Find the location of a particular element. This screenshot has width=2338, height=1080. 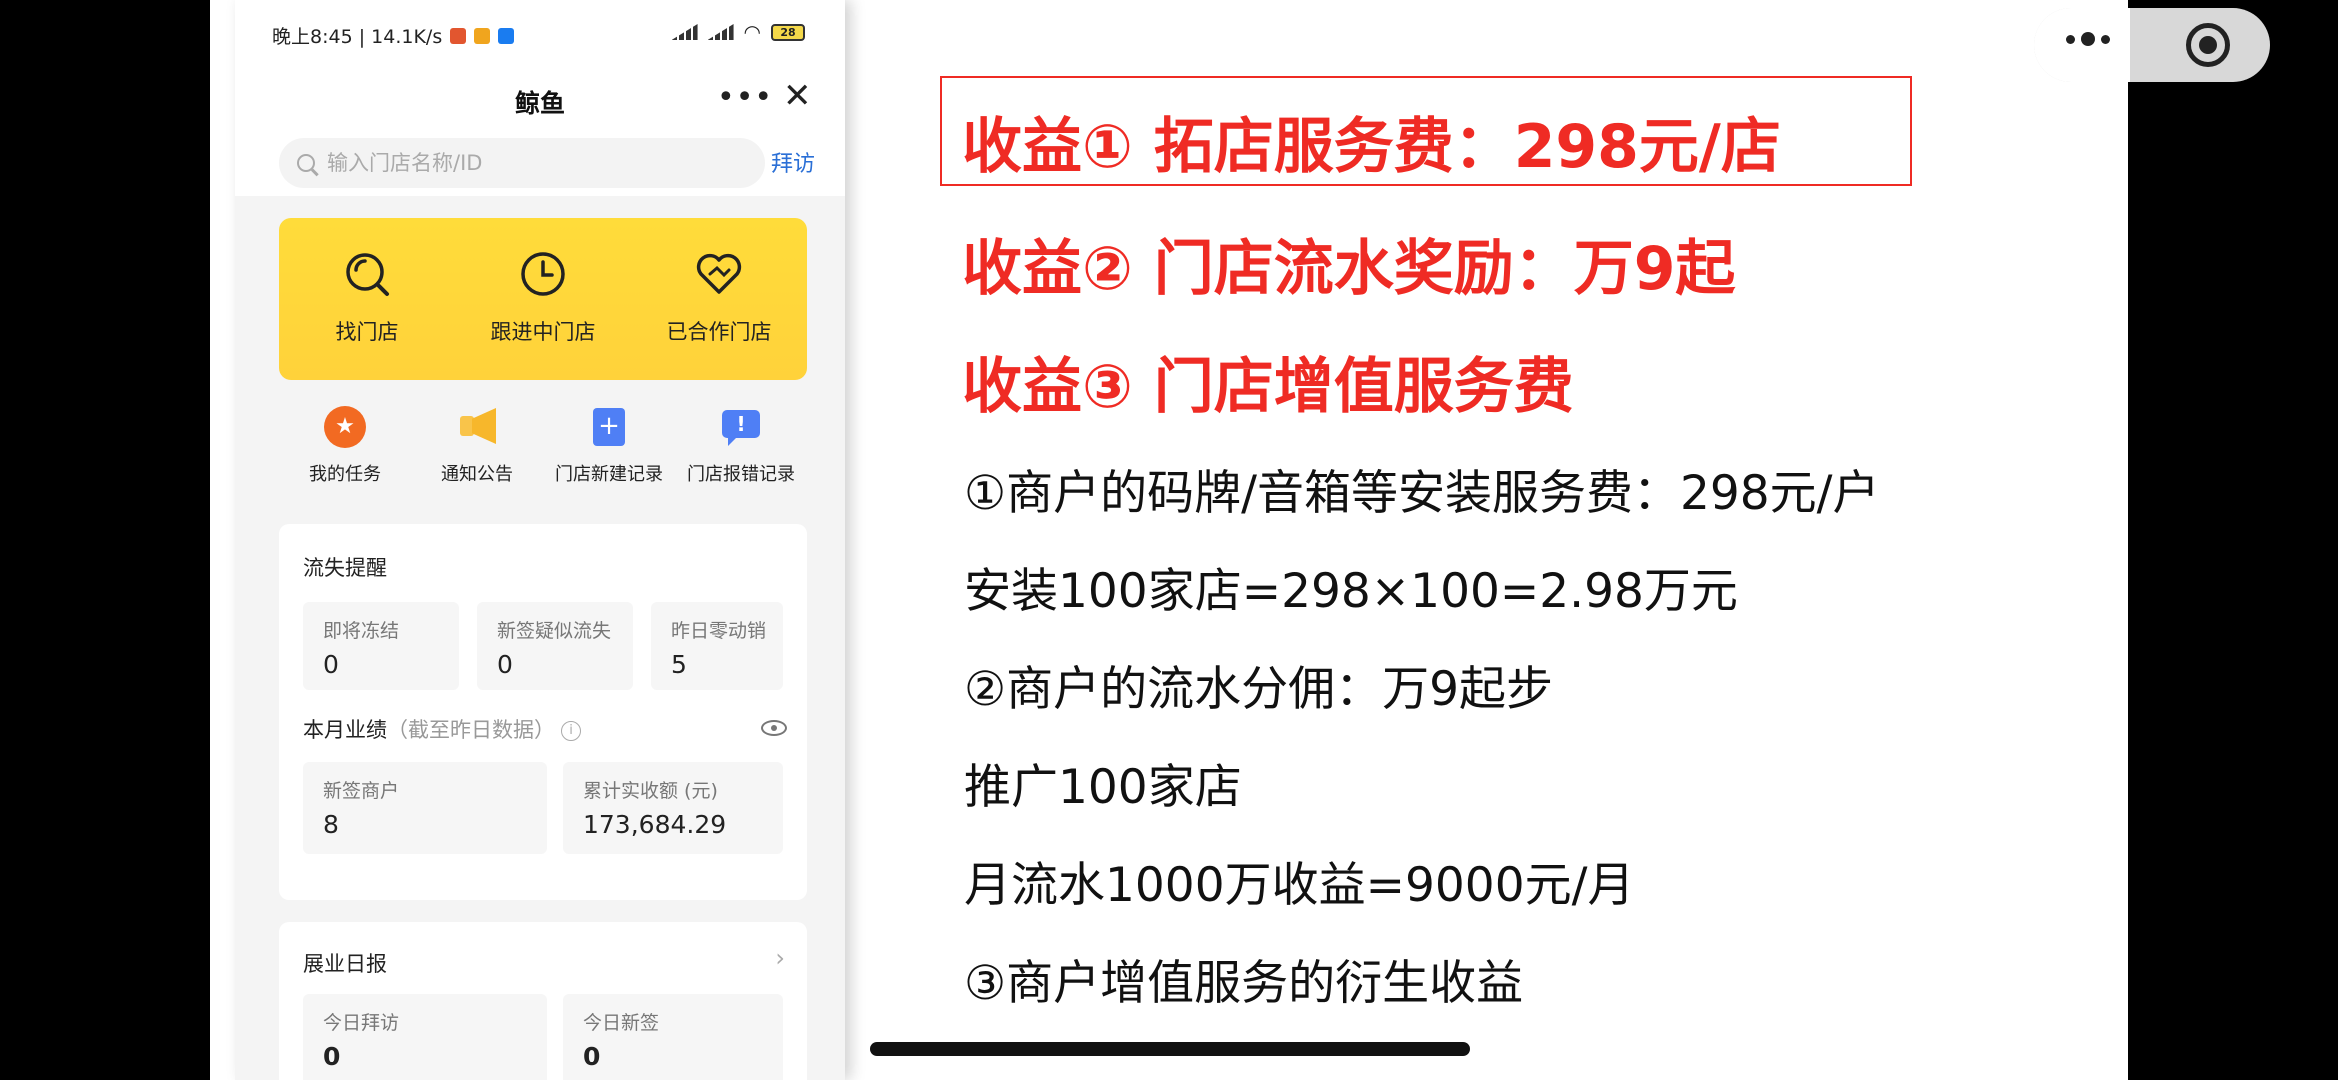

stat-label: 今日新签 is located at coordinates (621, 1023).